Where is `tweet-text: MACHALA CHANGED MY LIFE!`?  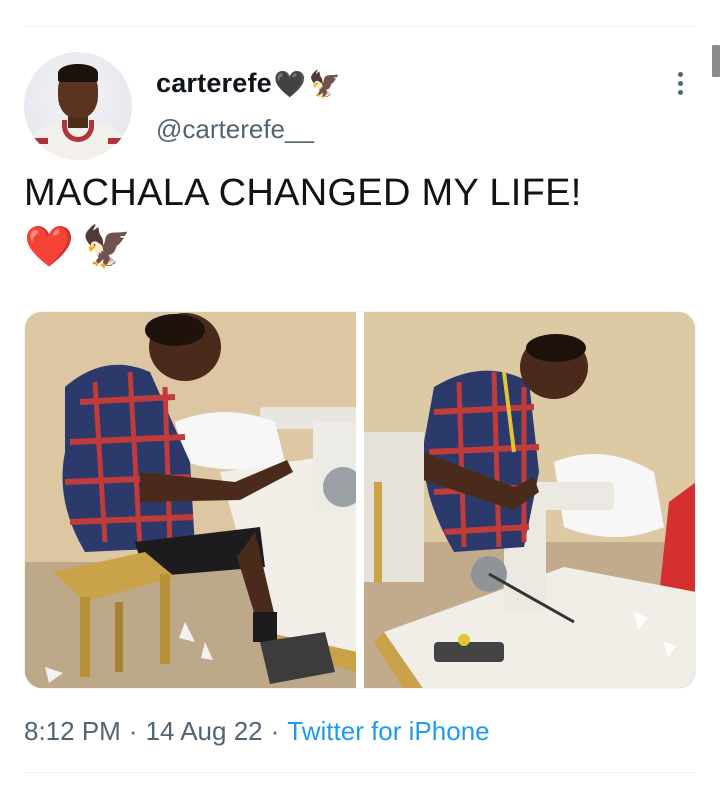
tweet-text: MACHALA CHANGED MY LIFE! is located at coordinates (303, 193).